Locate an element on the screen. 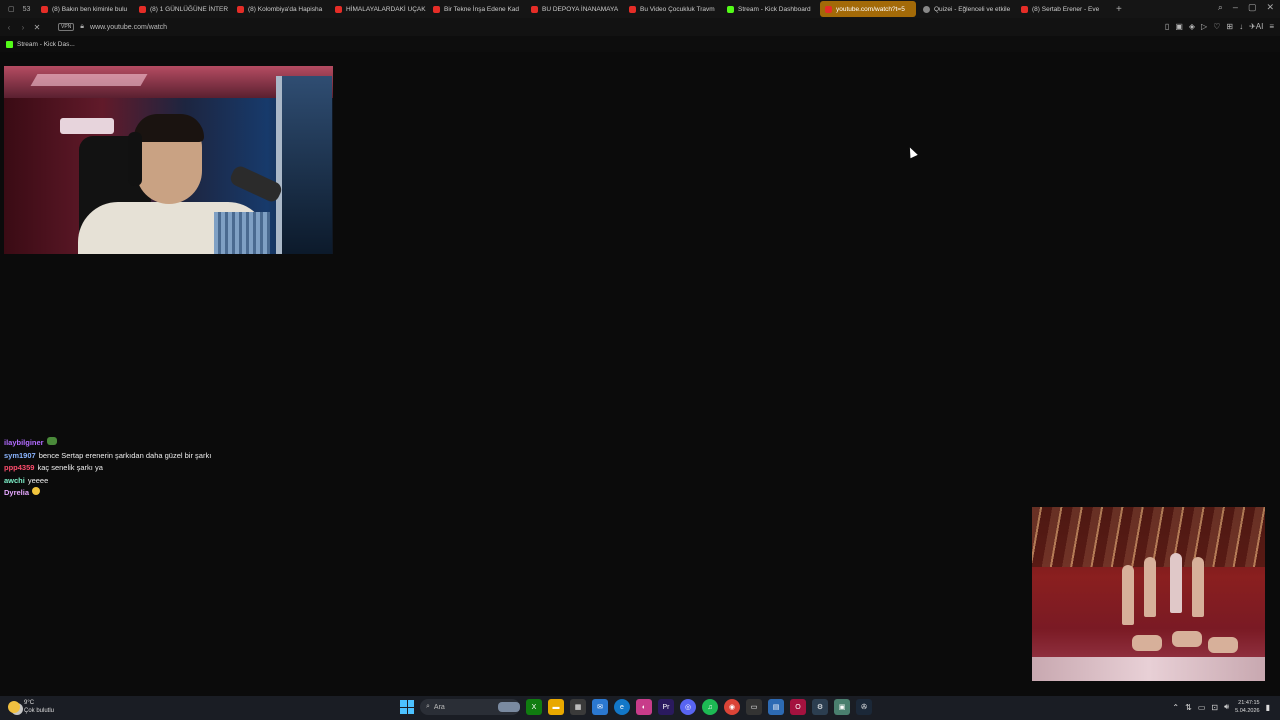 The height and width of the screenshot is (720, 1280). photo-editor-icon: ▤ is located at coordinates (776, 707).